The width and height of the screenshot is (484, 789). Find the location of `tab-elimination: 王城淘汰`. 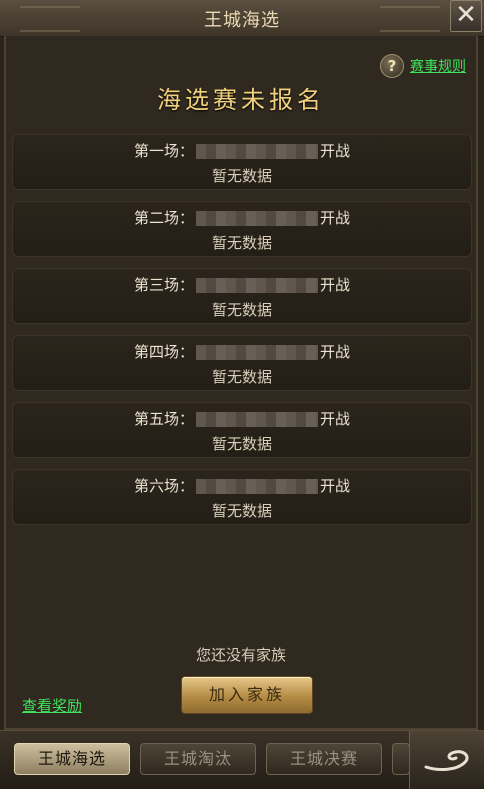

tab-elimination: 王城淘汰 is located at coordinates (198, 759).